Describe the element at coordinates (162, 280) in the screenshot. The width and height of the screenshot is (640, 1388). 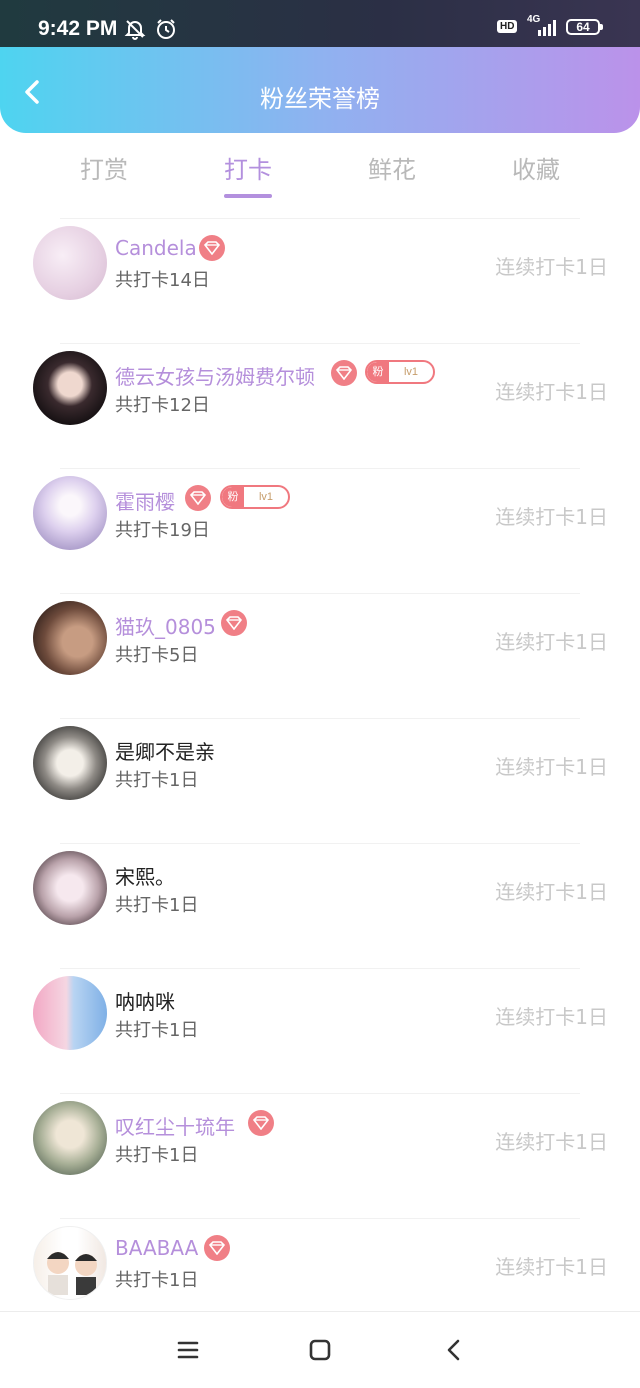
I see `total-checkins: 共打卡14日` at that location.